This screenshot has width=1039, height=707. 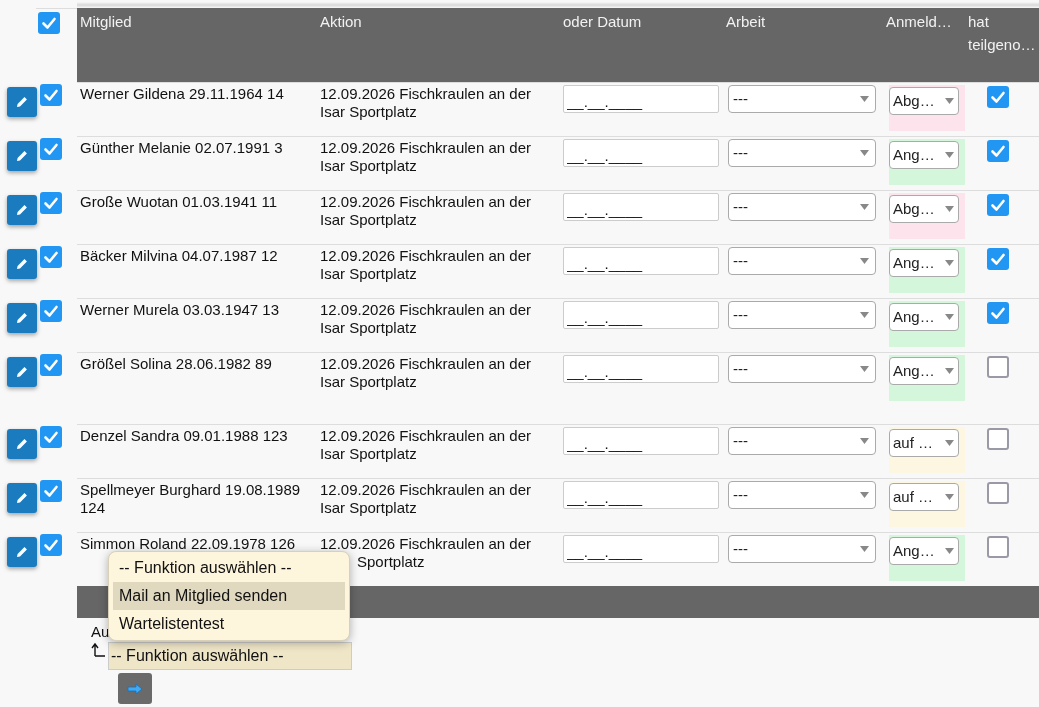 I want to click on member-name: Größel Solina 28.06.1982 89, so click(x=176, y=363).